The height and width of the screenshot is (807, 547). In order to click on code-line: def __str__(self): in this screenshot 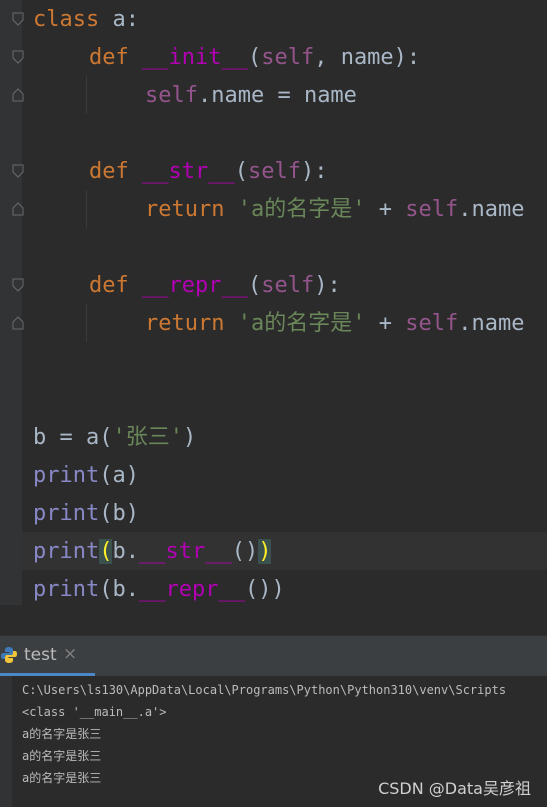, I will do `click(208, 172)`.